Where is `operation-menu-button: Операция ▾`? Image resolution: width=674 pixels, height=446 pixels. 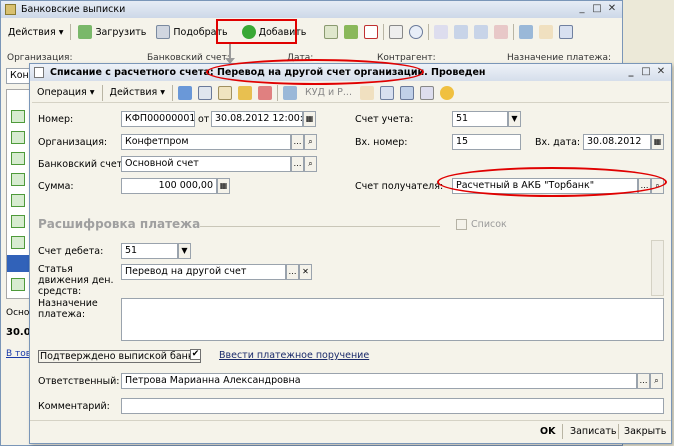 operation-menu-button: Операция ▾ is located at coordinates (66, 93).